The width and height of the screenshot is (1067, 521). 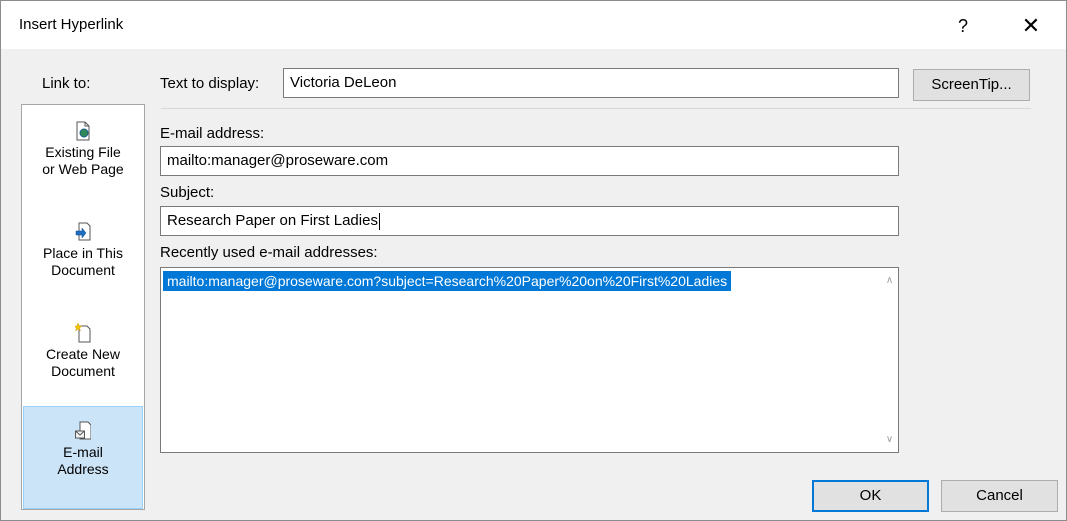 I want to click on link-create-new-button: Create New Document, so click(x=83, y=351).